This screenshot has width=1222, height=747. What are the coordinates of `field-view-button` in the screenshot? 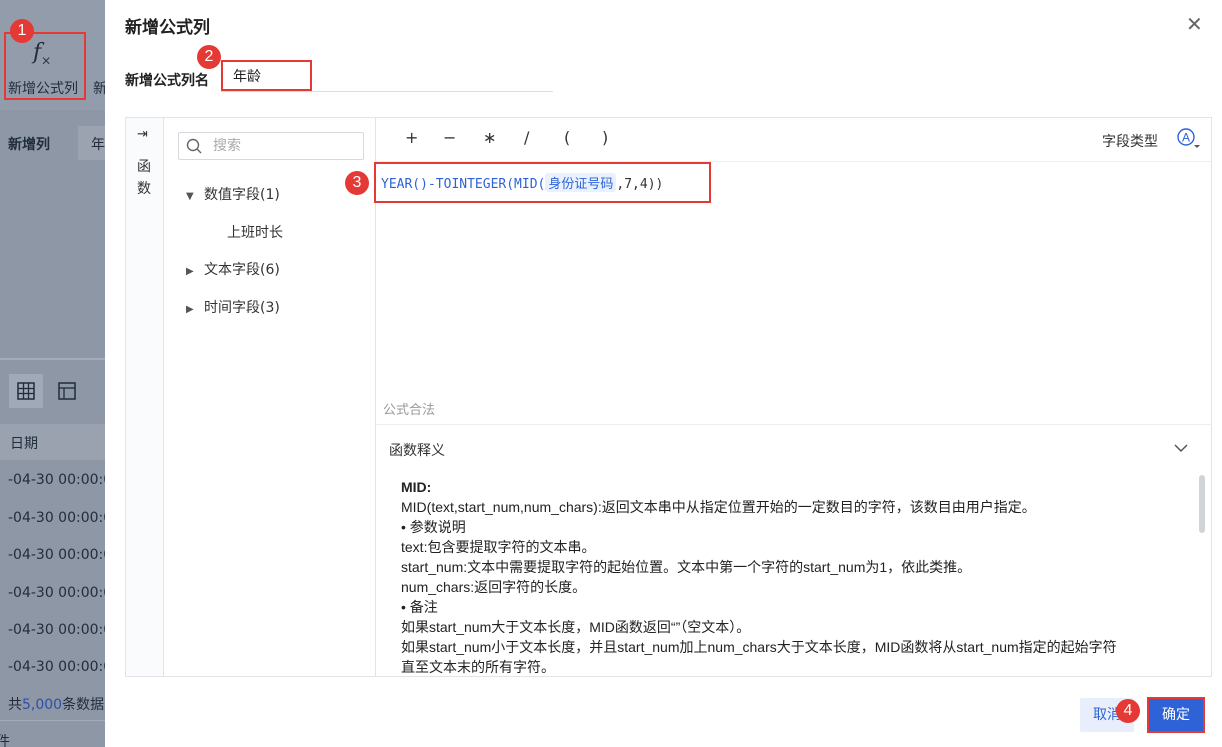 It's located at (67, 391).